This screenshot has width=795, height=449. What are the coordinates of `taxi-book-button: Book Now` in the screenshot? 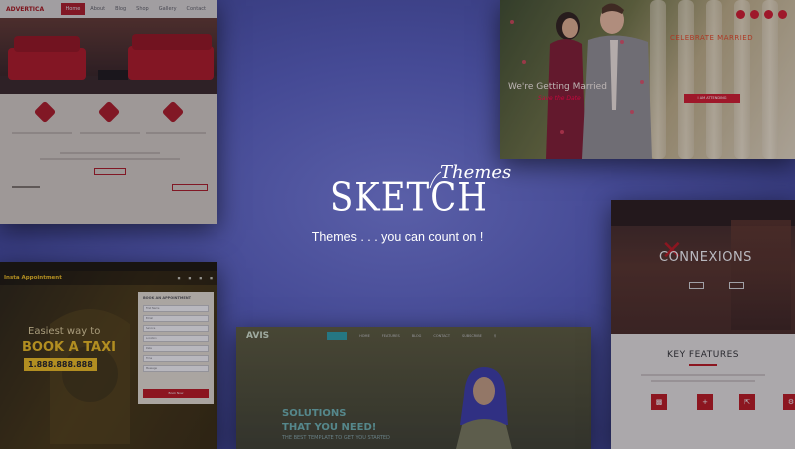 It's located at (176, 393).